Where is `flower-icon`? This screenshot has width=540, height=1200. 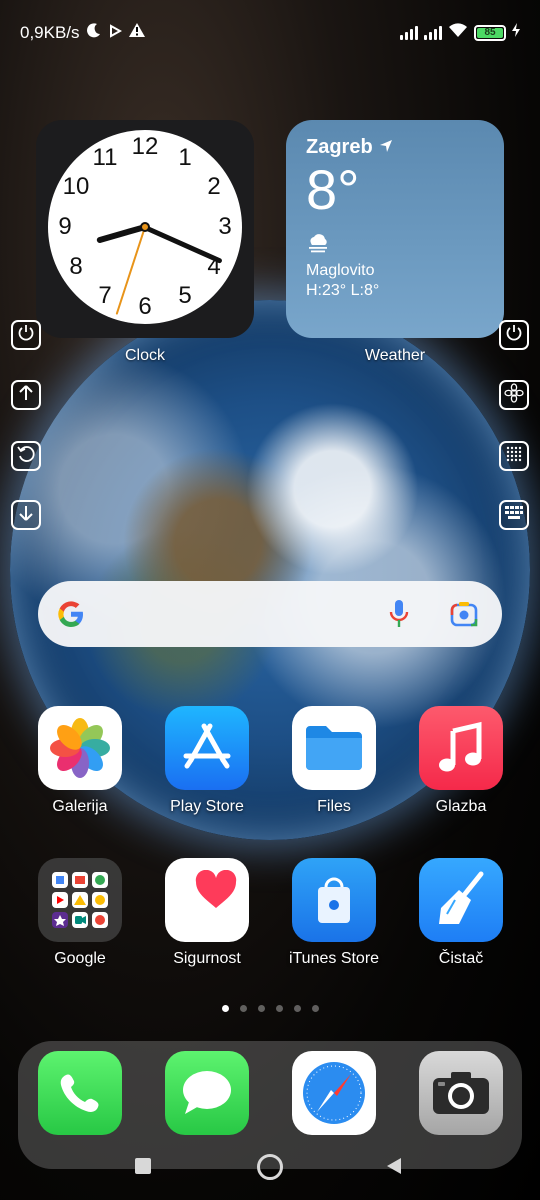 flower-icon is located at coordinates (514, 395).